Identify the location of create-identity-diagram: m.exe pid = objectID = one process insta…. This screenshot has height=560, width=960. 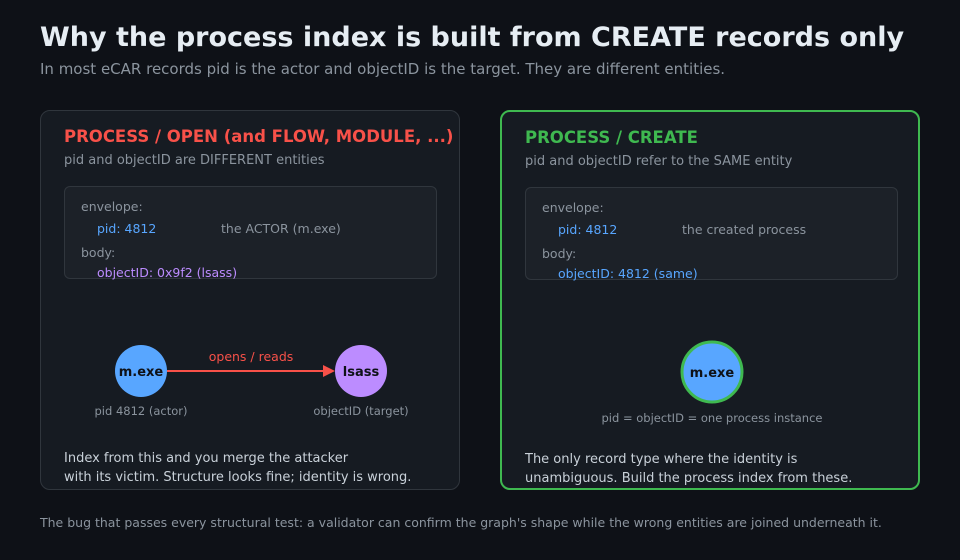
(712, 382).